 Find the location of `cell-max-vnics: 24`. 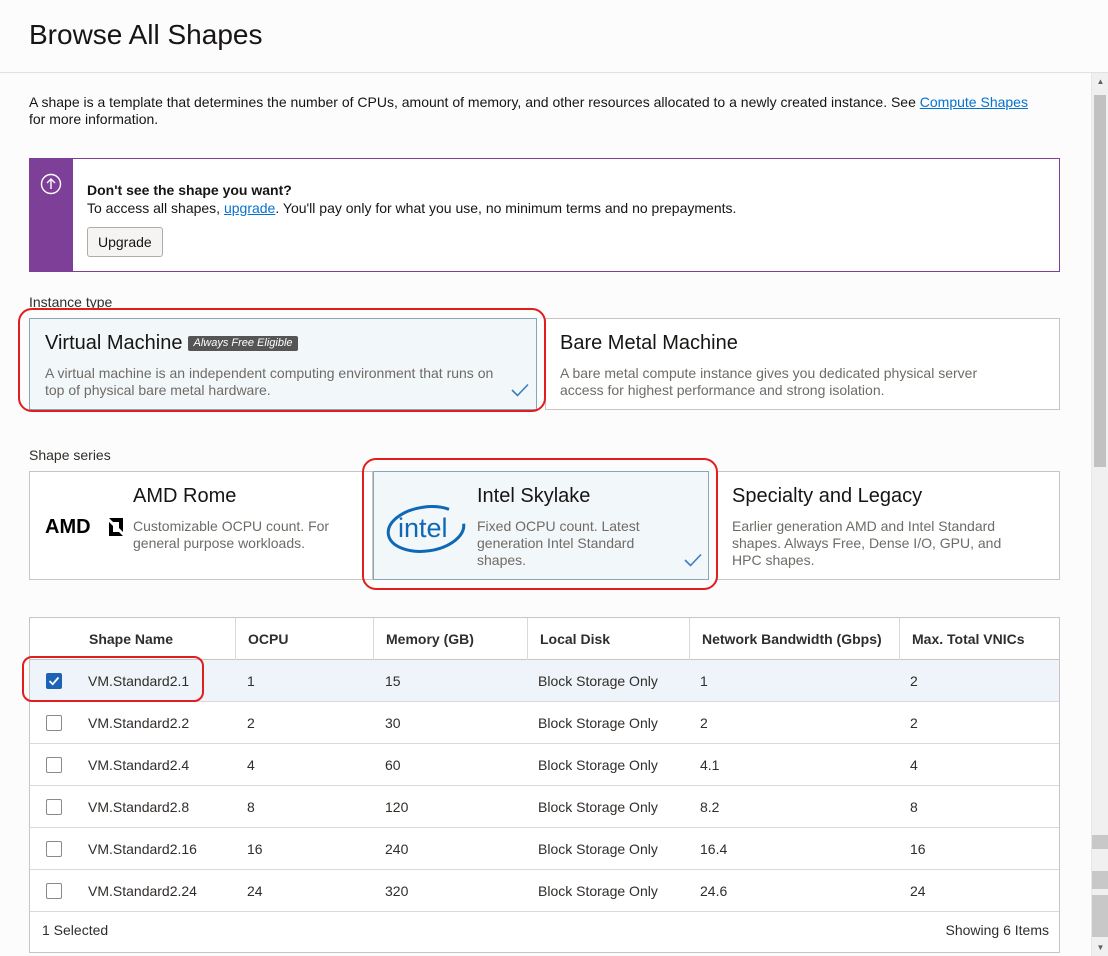

cell-max-vnics: 24 is located at coordinates (918, 891).